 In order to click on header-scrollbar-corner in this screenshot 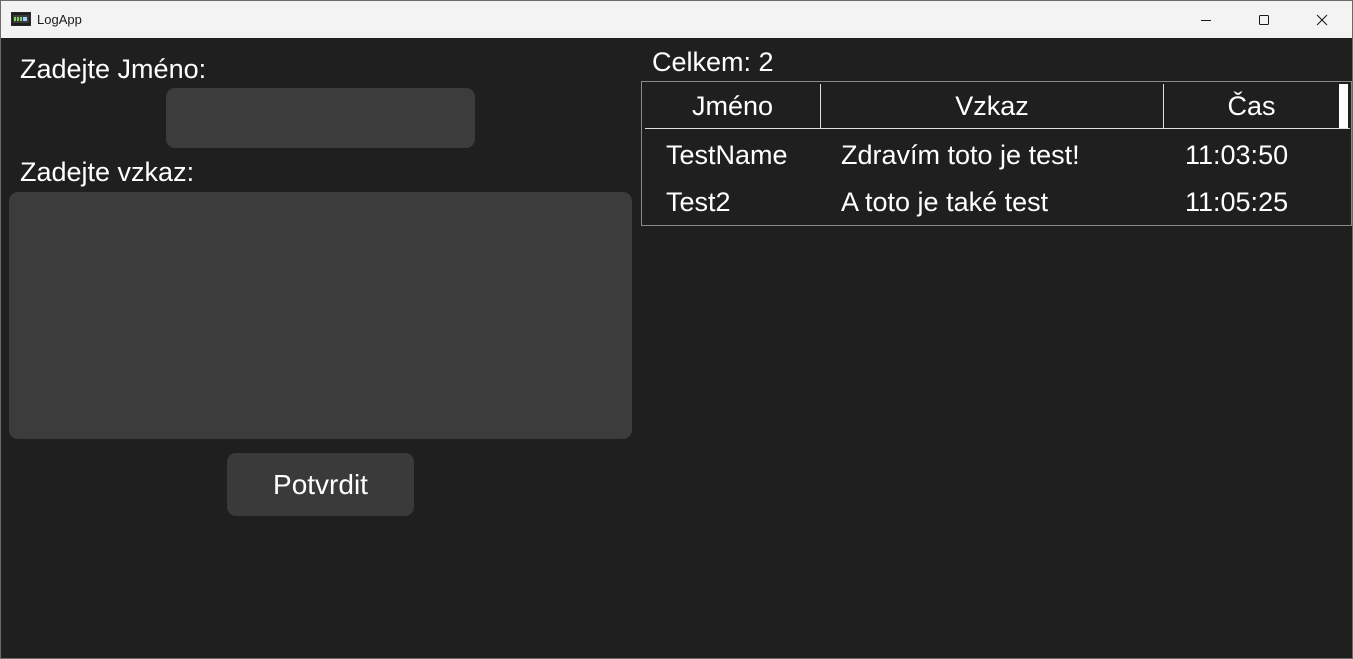, I will do `click(1343, 106)`.